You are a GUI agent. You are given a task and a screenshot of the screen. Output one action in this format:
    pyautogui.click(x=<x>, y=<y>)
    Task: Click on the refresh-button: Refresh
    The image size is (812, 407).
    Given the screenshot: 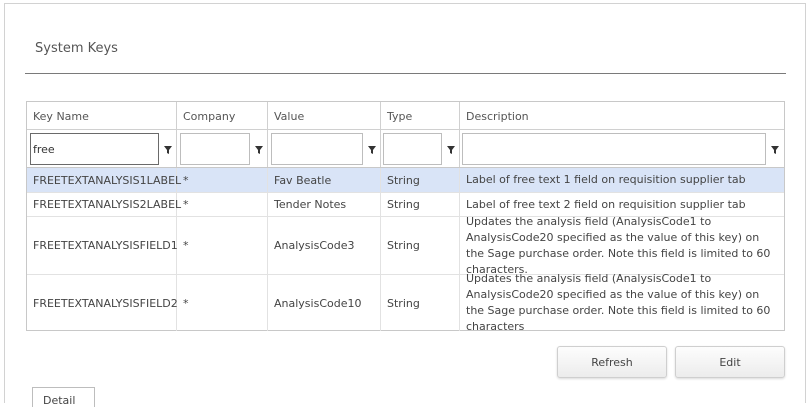 What is the action you would take?
    pyautogui.click(x=612, y=362)
    